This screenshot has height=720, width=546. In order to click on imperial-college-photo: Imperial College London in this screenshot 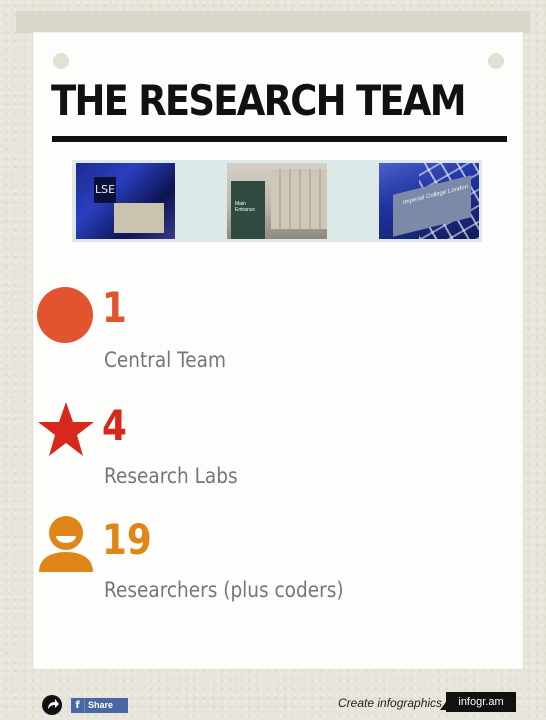, I will do `click(429, 201)`.